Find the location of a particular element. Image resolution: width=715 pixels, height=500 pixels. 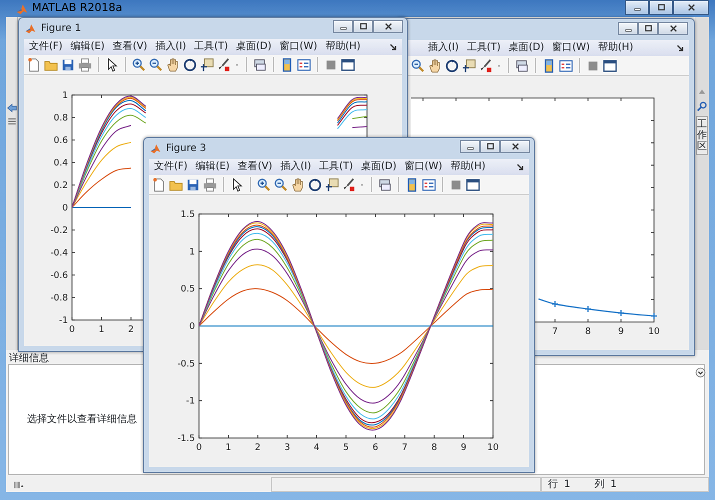

tick-label: 6 is located at coordinates (375, 448).